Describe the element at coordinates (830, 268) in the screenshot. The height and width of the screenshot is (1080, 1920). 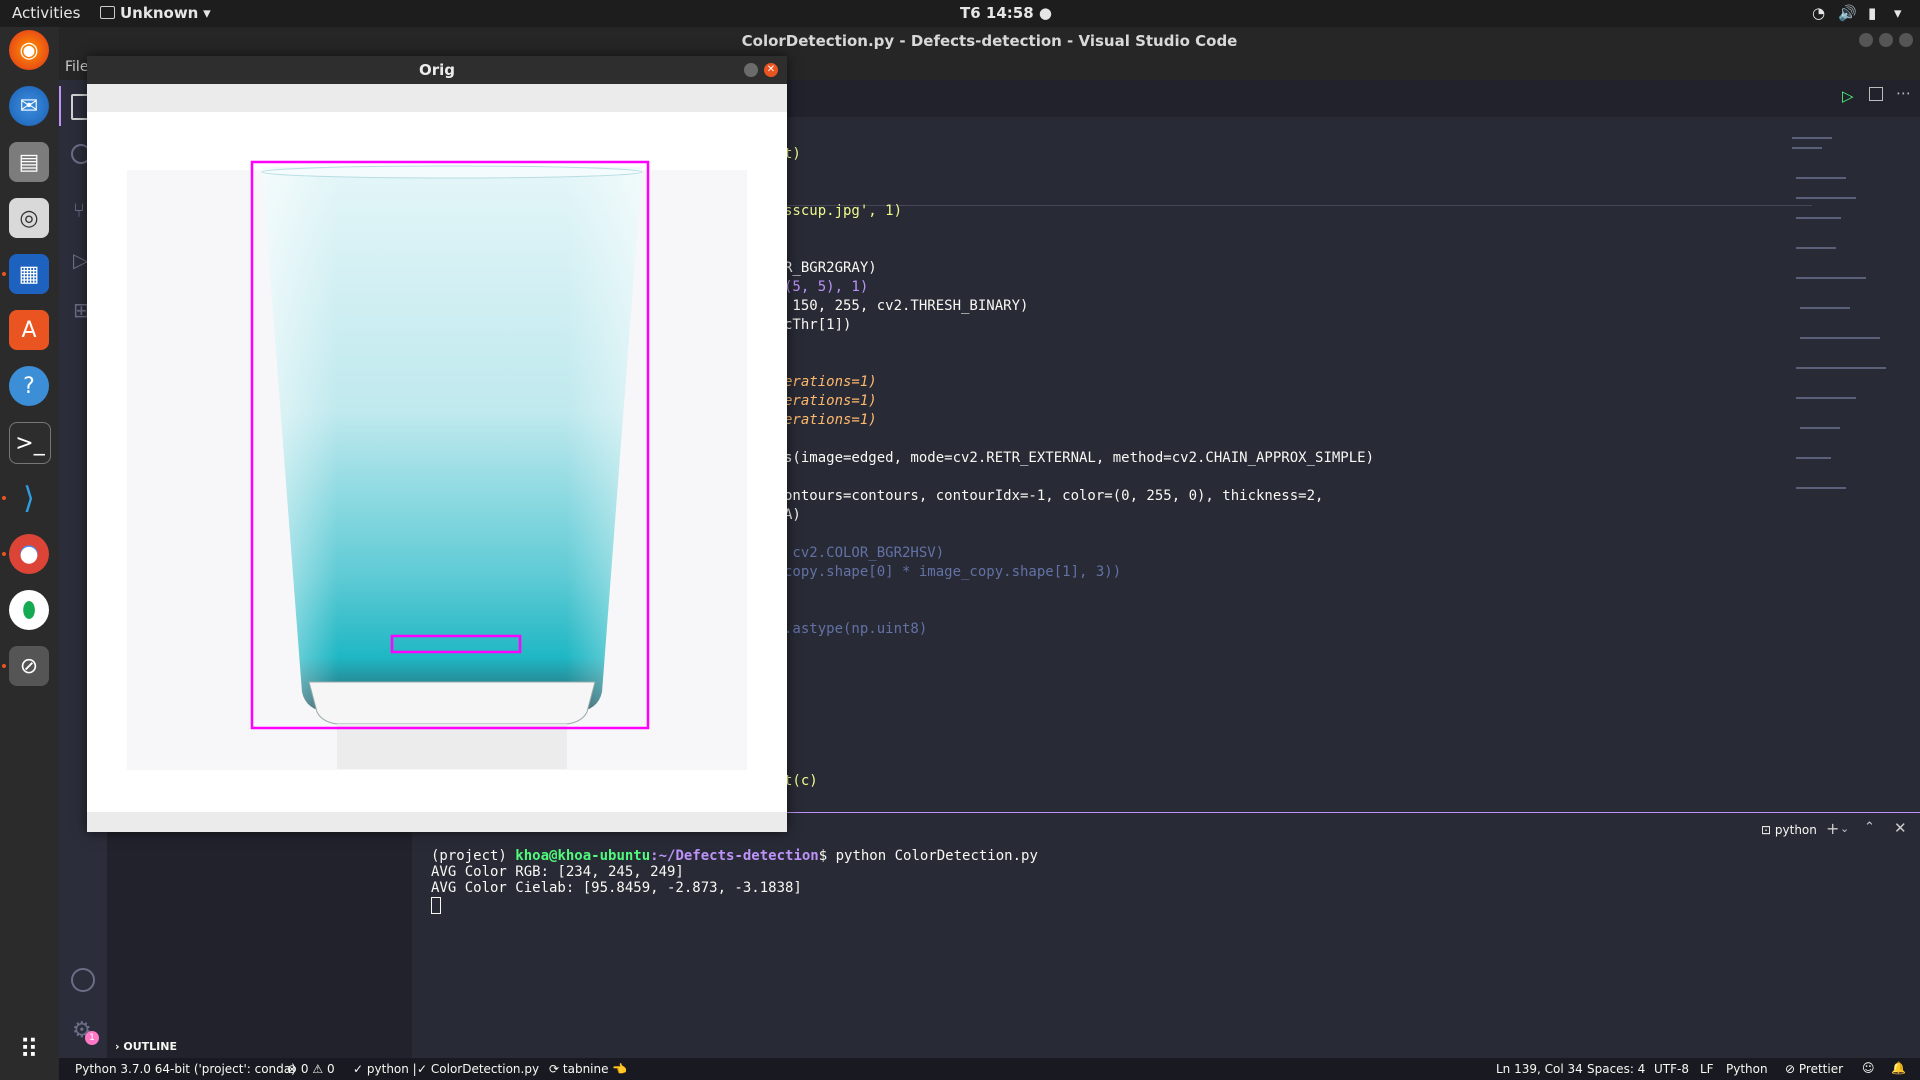
I see `code-line: R_BGR2GRAY)` at that location.